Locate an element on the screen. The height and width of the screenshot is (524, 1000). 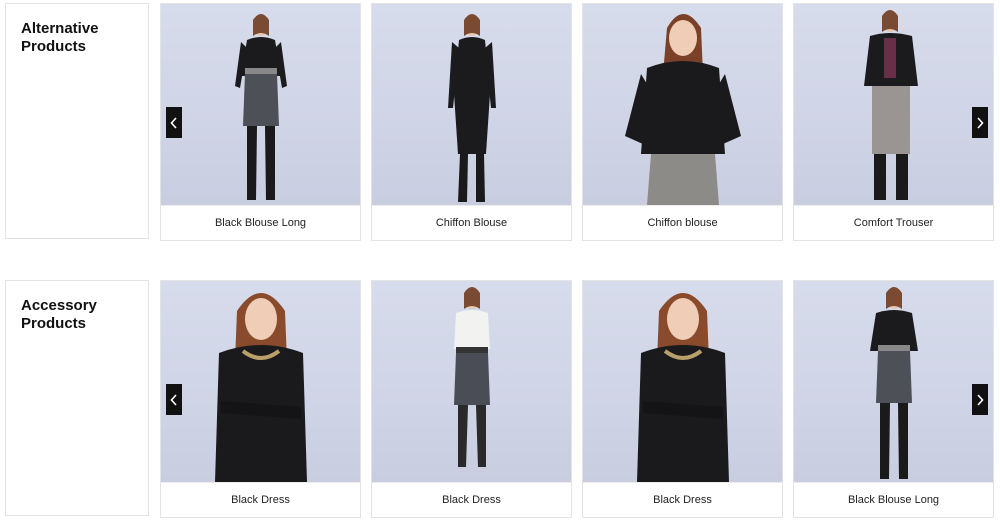
section-title: Accessory Products is located at coordinates (59, 314).